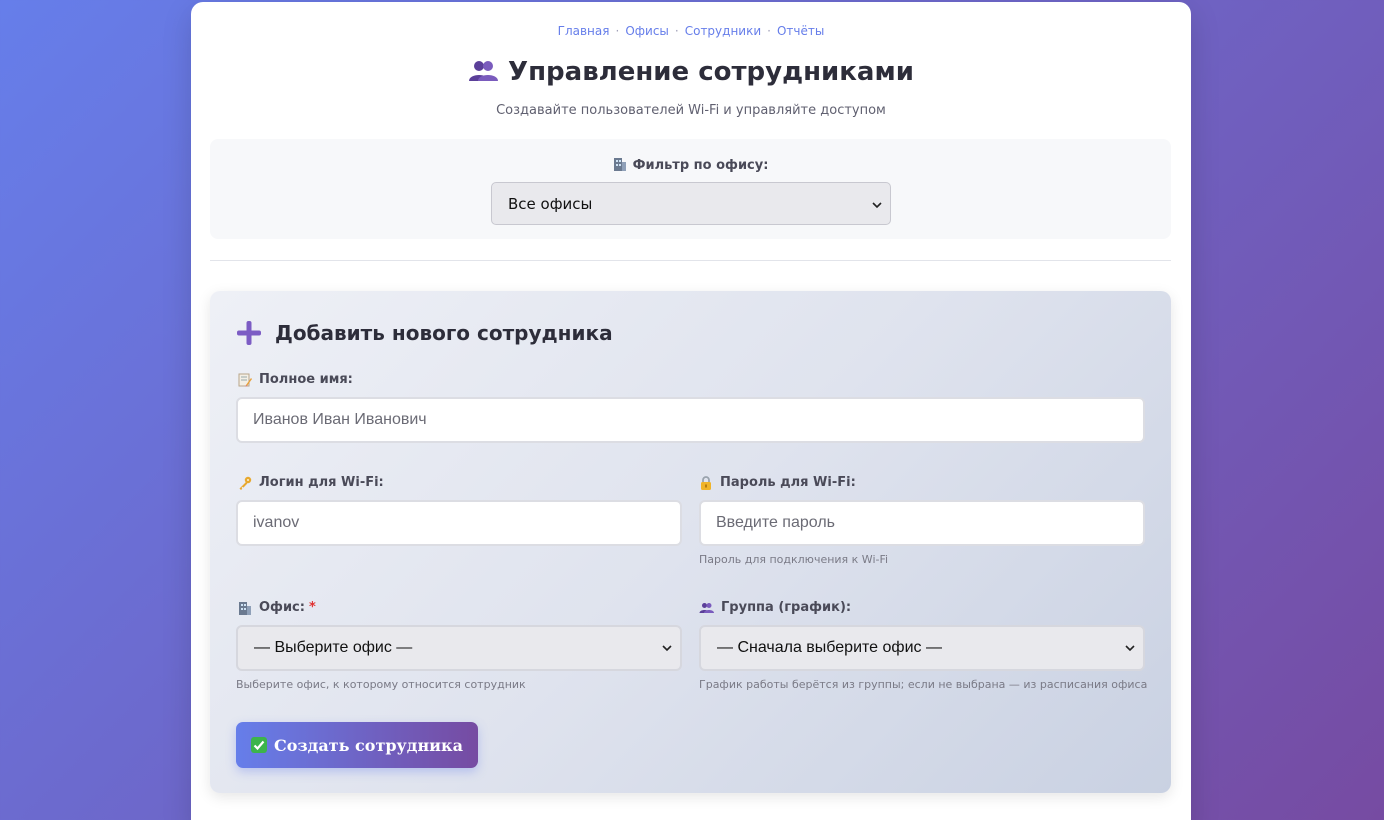 The width and height of the screenshot is (1384, 820). What do you see at coordinates (711, 72) in the screenshot?
I see `page-title: Управление сотрудниками` at bounding box center [711, 72].